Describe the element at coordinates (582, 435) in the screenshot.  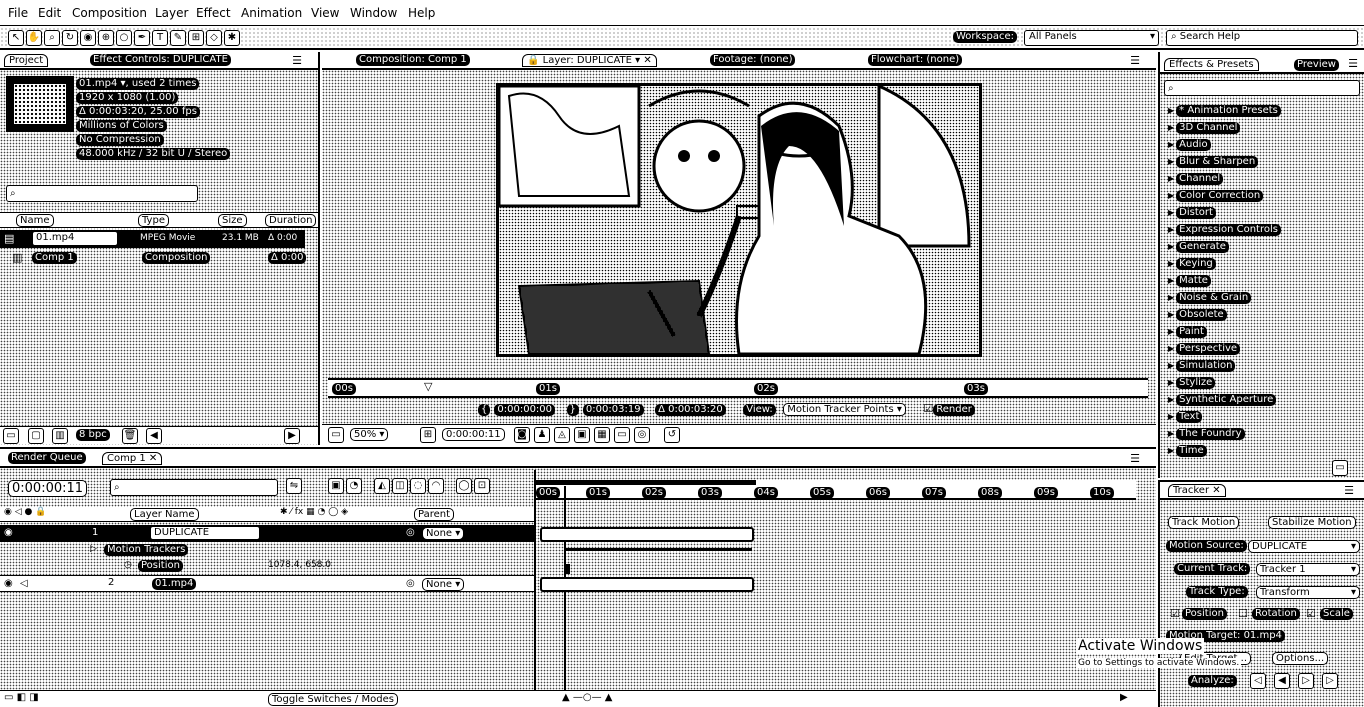
I see `region-of-interest-icon: ▣` at that location.